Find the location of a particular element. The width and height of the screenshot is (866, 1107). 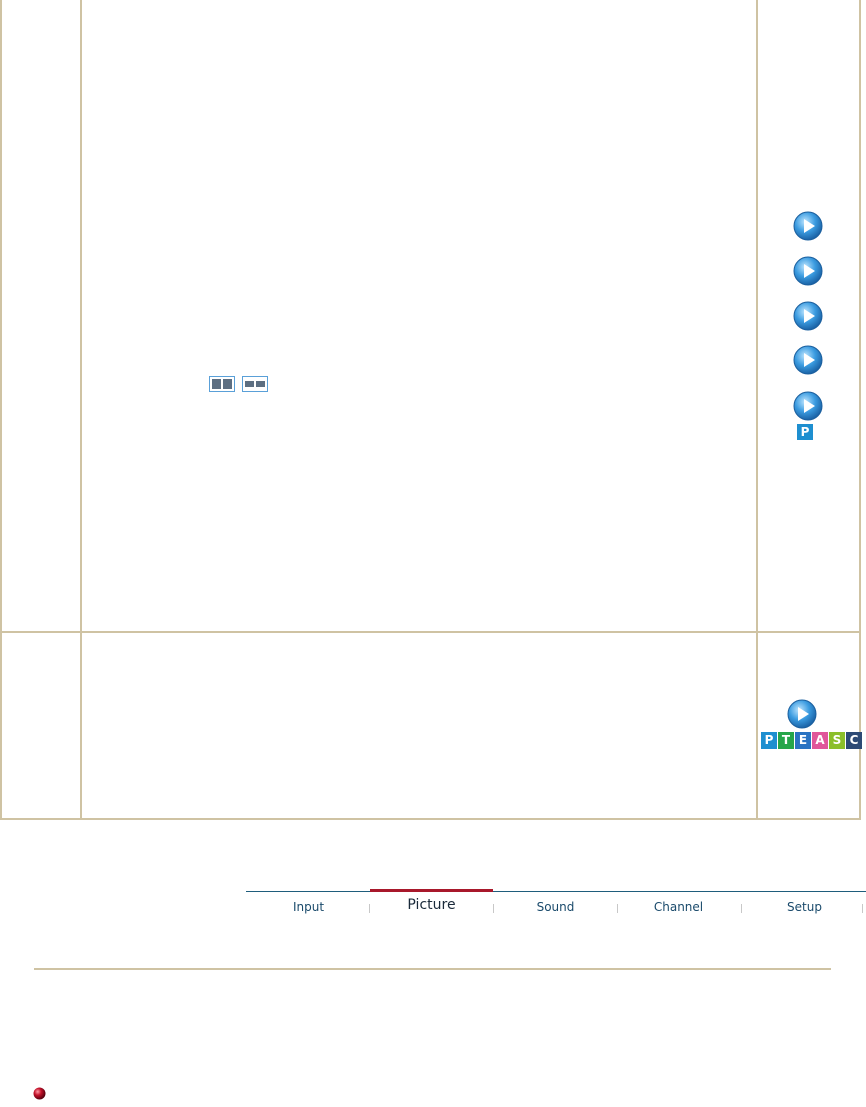

pteasc-badges: P T E A S C is located at coordinates (812, 740).